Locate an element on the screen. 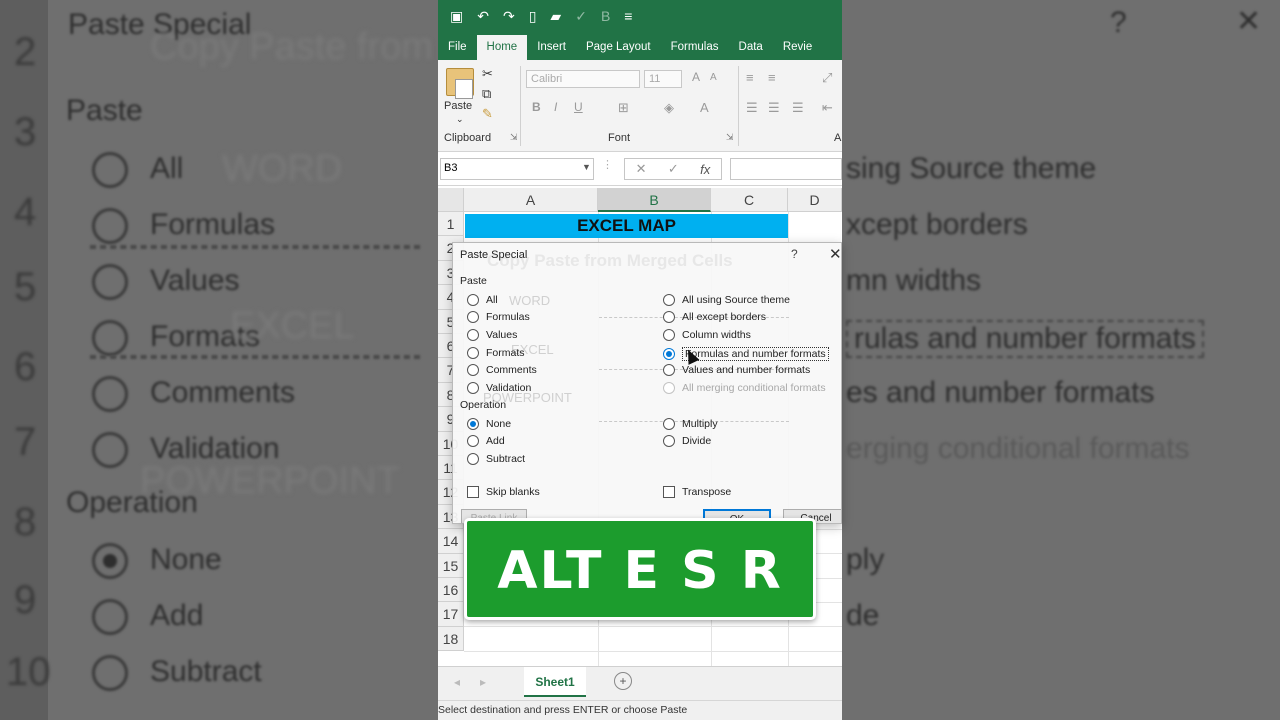 This screenshot has width=1280, height=720. italic-icon: I is located at coordinates (555, 107).